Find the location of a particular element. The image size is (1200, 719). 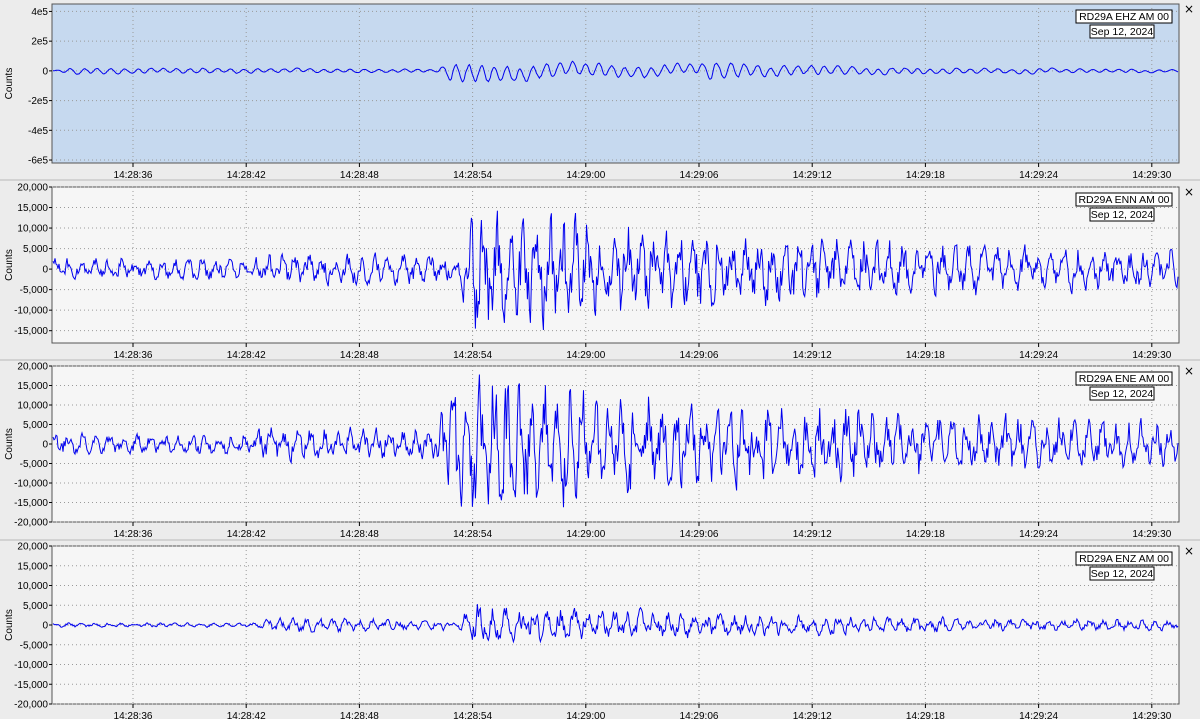

channel-name: RD29A ENN AM 00 is located at coordinates (1123, 200).